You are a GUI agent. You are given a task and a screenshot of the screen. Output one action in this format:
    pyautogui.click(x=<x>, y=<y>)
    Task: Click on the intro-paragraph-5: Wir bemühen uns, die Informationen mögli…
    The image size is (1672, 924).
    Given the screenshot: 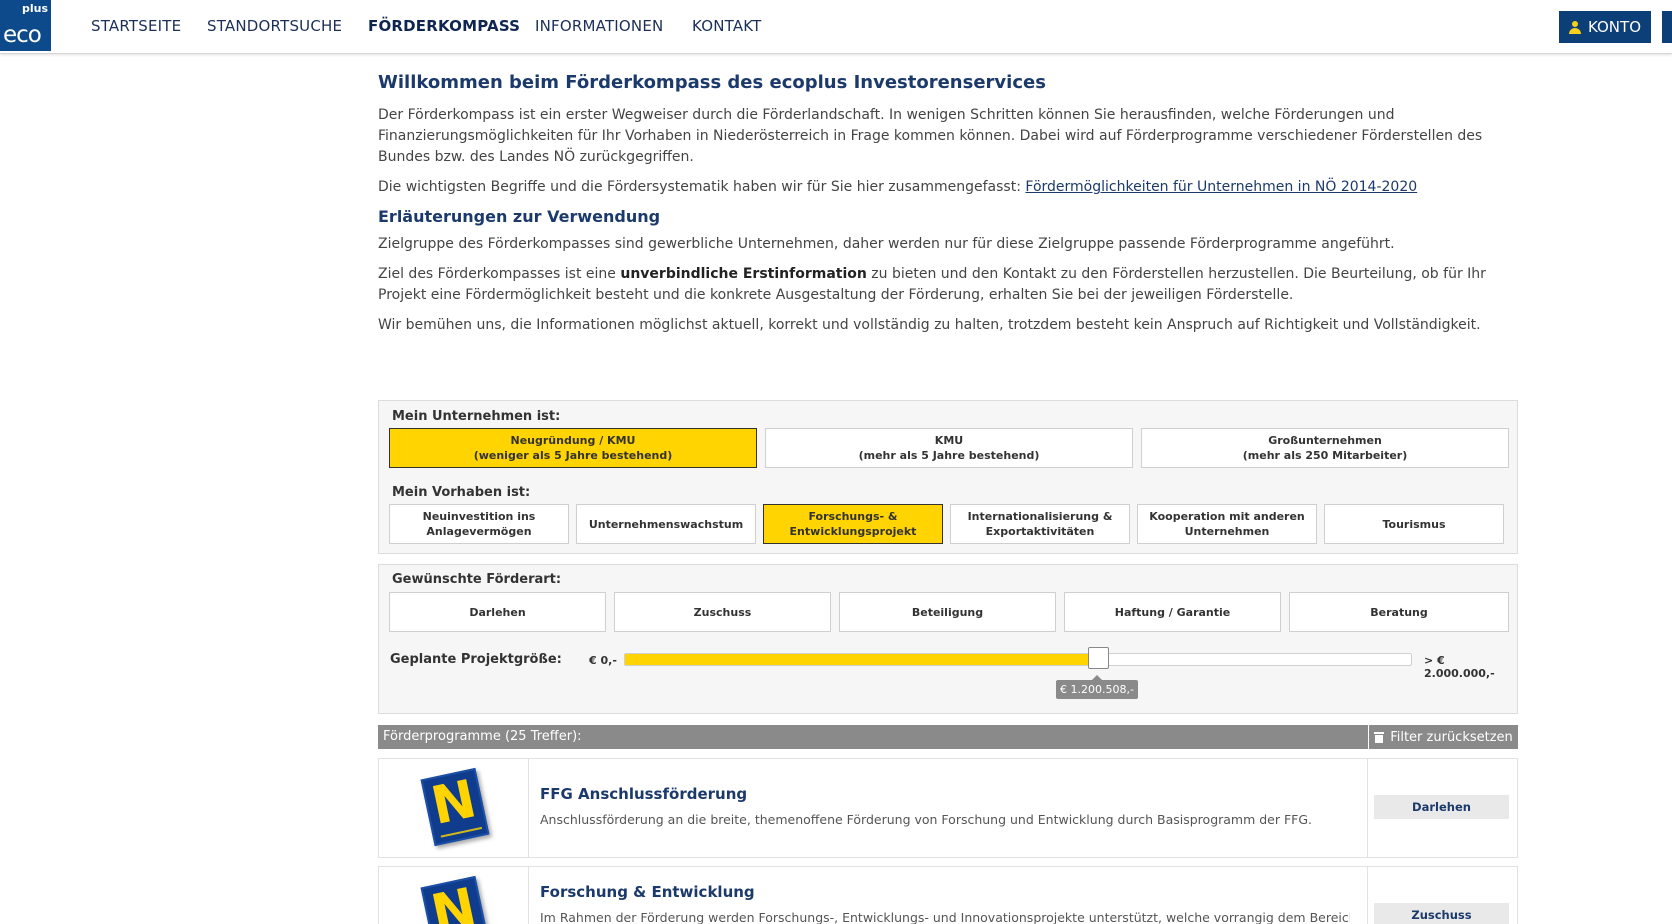 What is the action you would take?
    pyautogui.click(x=929, y=325)
    